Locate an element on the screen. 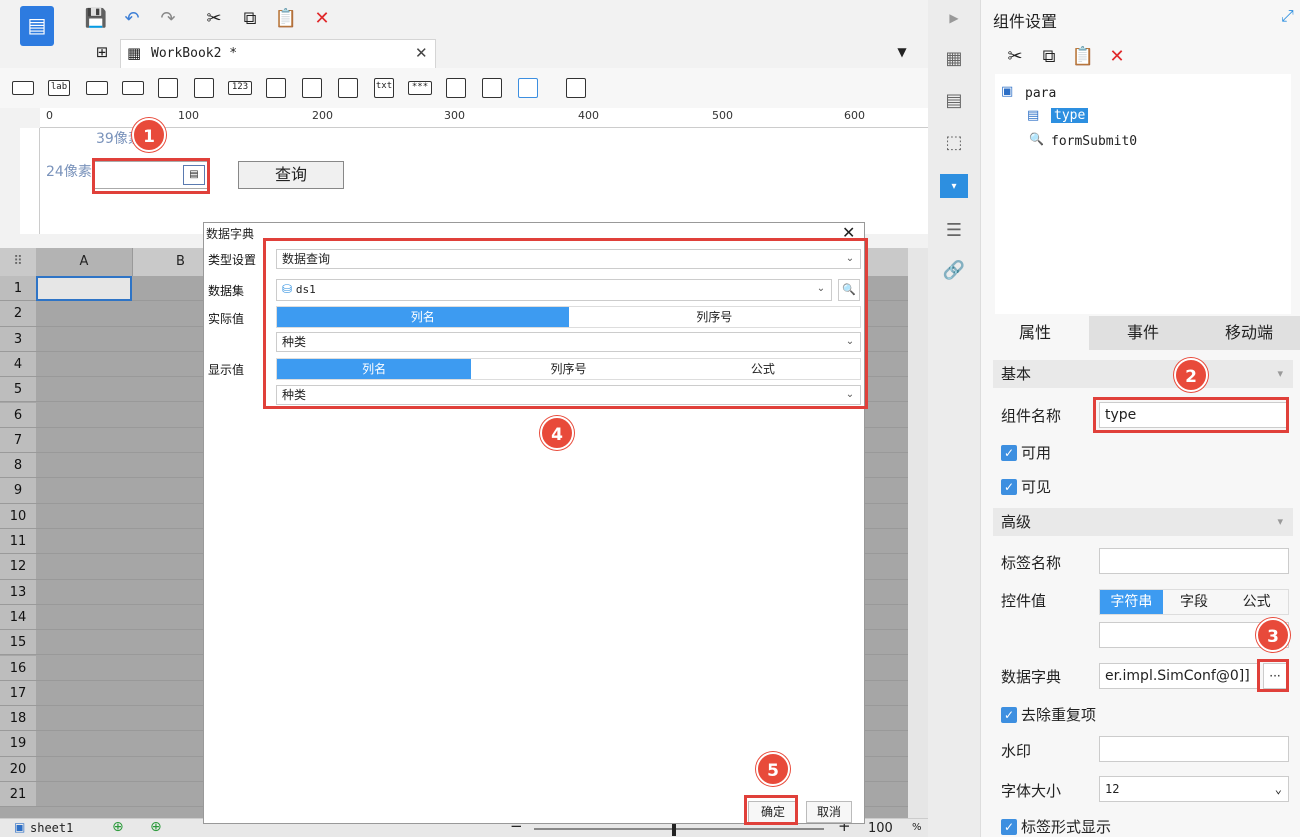 Image resolution: width=1300 pixels, height=837 pixels. grid-icon: ⊞ is located at coordinates (102, 52).